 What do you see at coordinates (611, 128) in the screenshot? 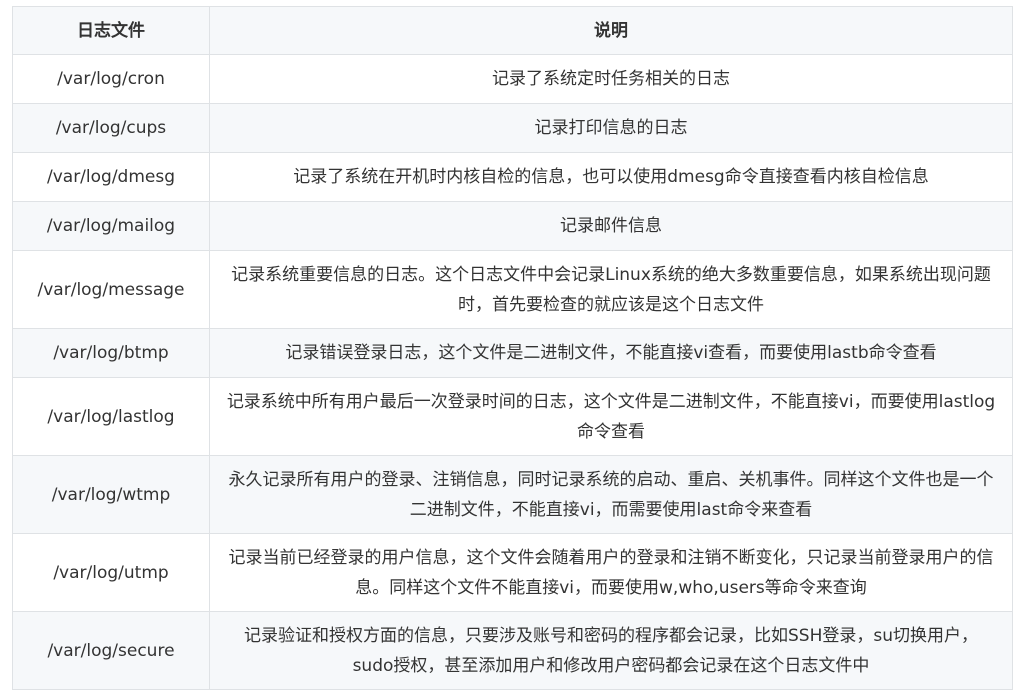
I see `log-file-description: 记录打印信息的日志` at bounding box center [611, 128].